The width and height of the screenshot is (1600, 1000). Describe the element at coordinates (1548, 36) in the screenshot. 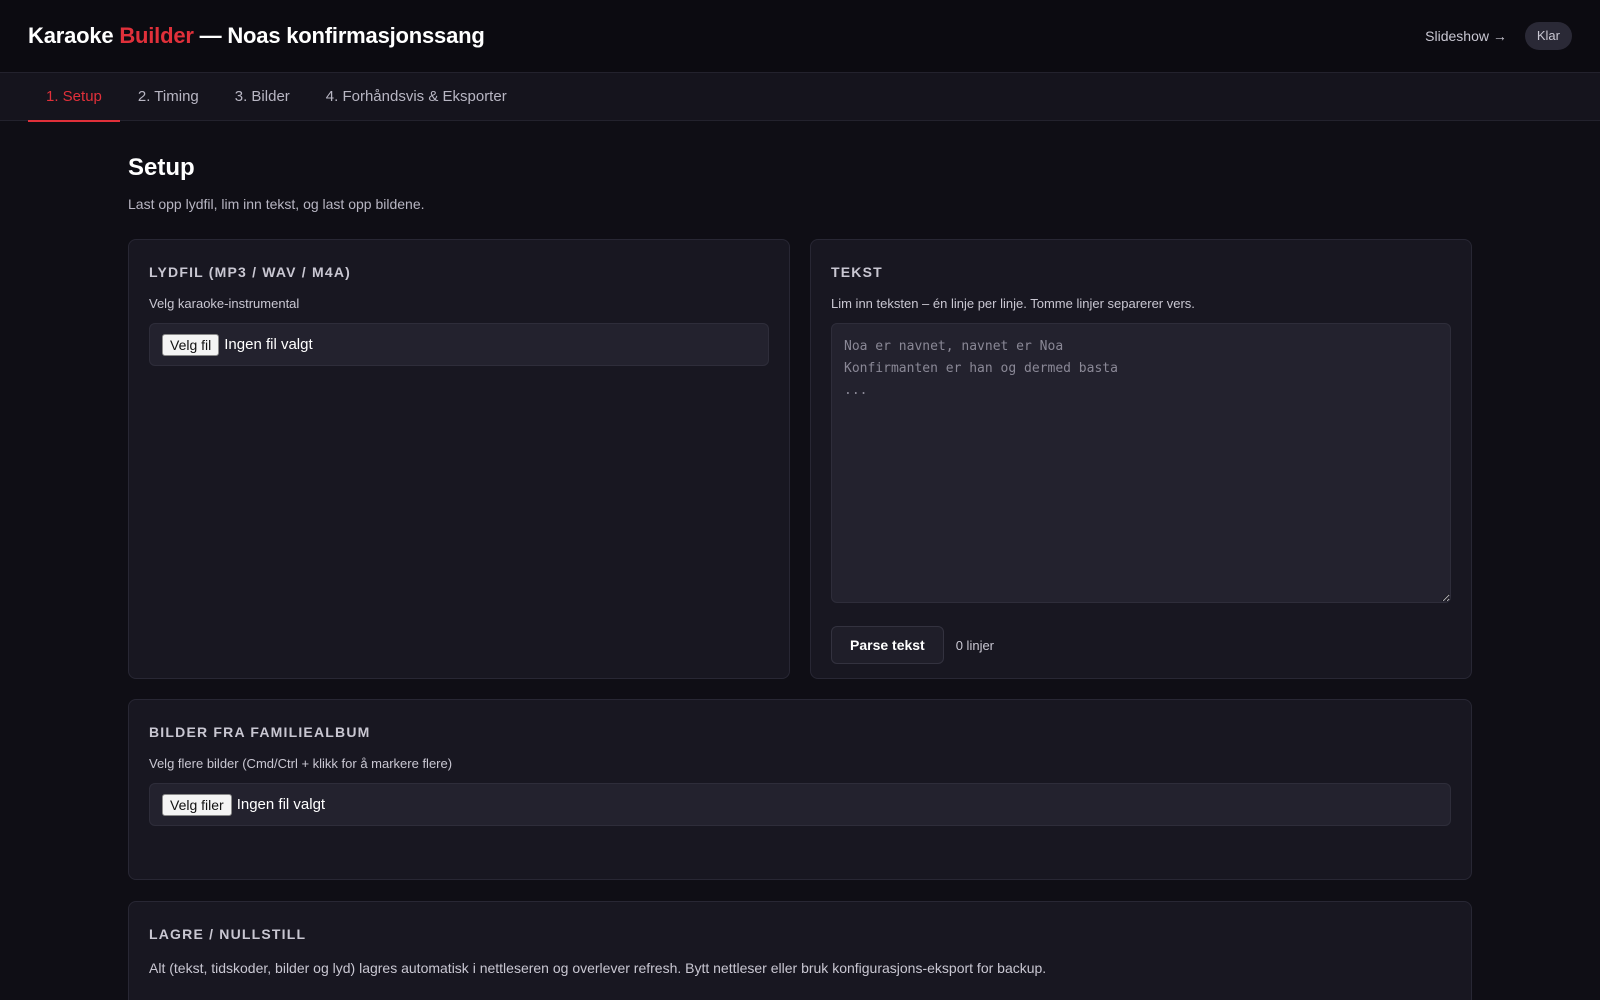

I see `status-badge: Klar` at that location.